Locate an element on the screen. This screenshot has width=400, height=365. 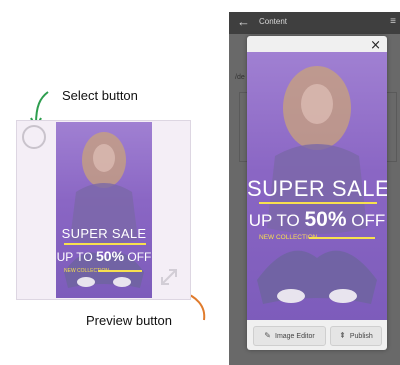
preview-button-callout: Preview button is located at coordinates (129, 320).